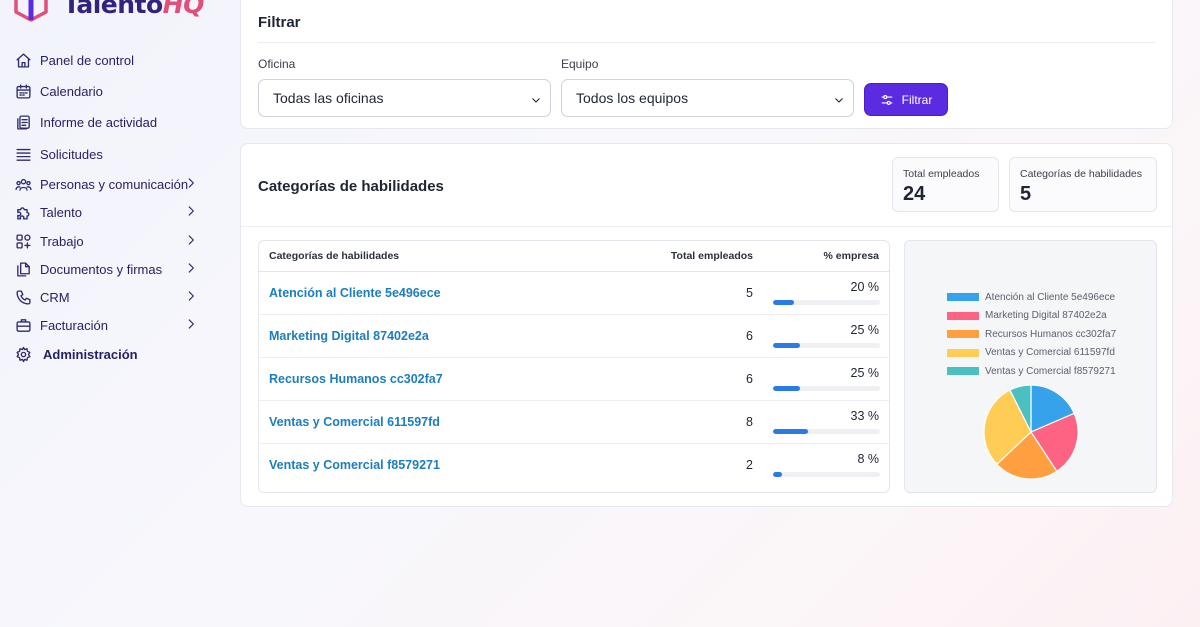 Image resolution: width=1200 pixels, height=627 pixels. What do you see at coordinates (355, 293) in the screenshot?
I see `category-link: Atención al Cliente 5e496ece` at bounding box center [355, 293].